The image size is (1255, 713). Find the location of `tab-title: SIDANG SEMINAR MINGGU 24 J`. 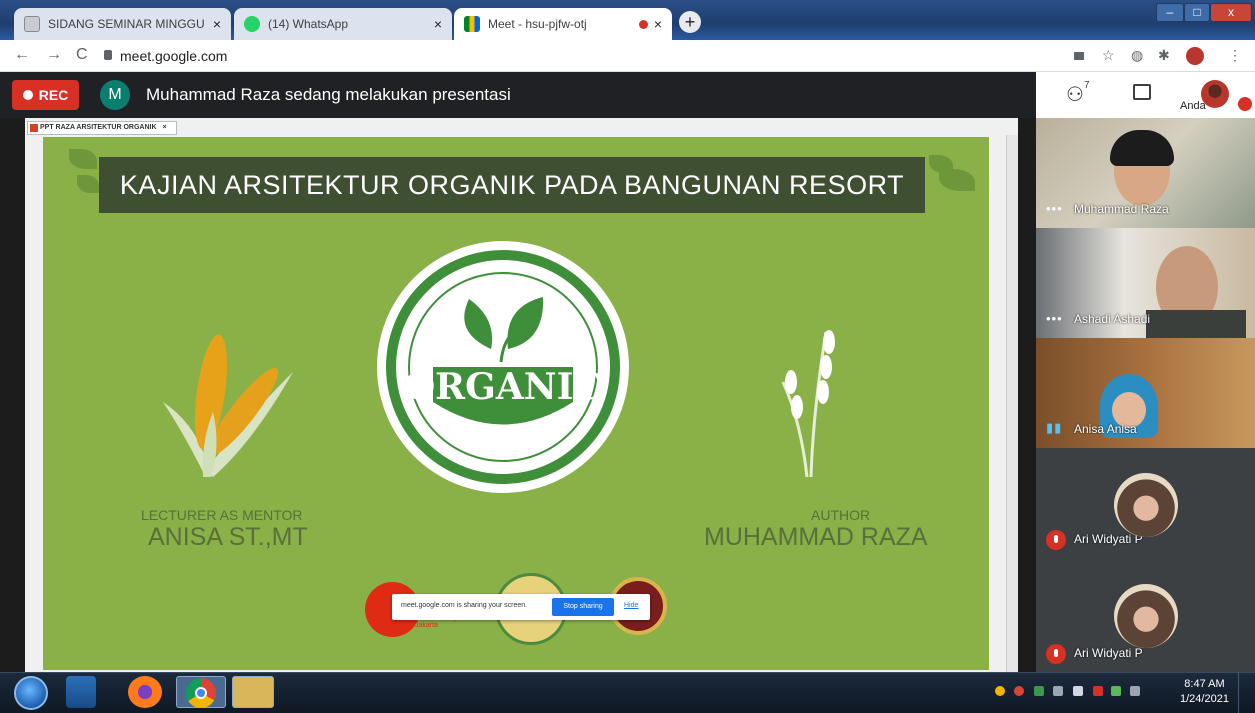

tab-title: SIDANG SEMINAR MINGGU 24 J is located at coordinates (127, 24).